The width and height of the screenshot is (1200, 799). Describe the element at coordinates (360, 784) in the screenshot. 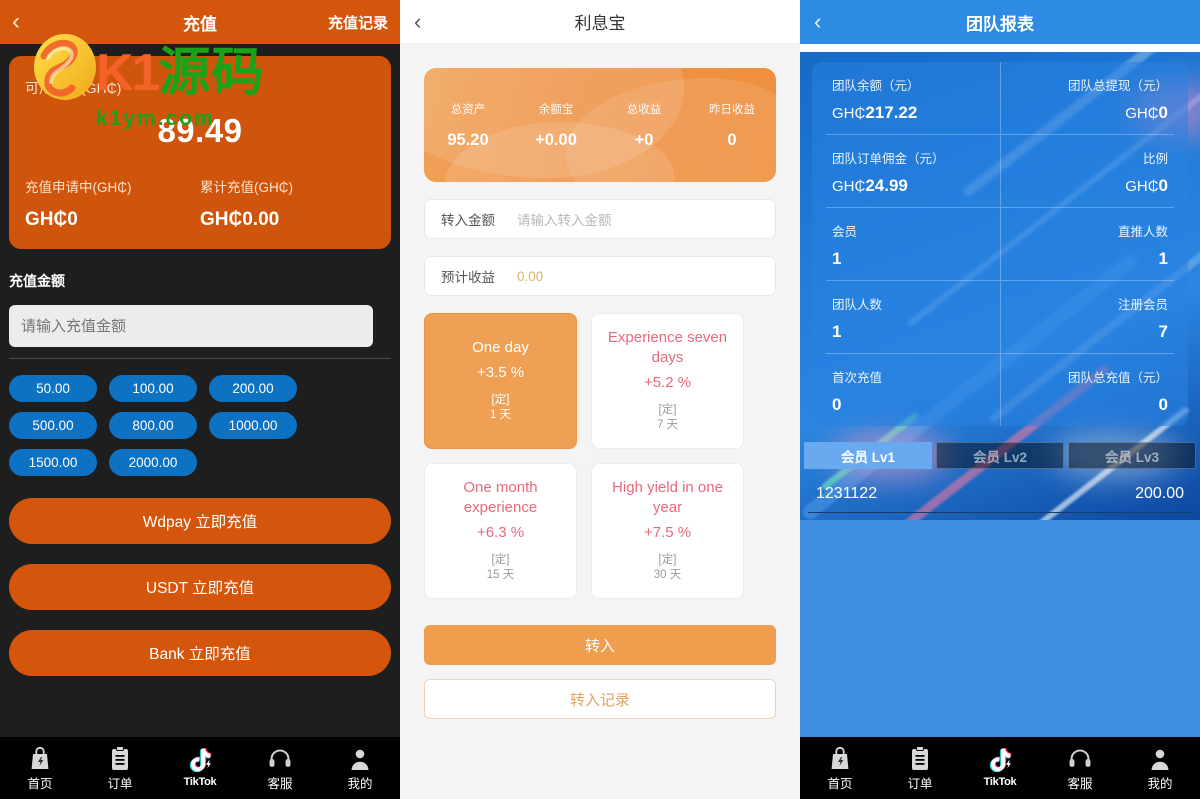

I see `tab-label: 我的` at that location.